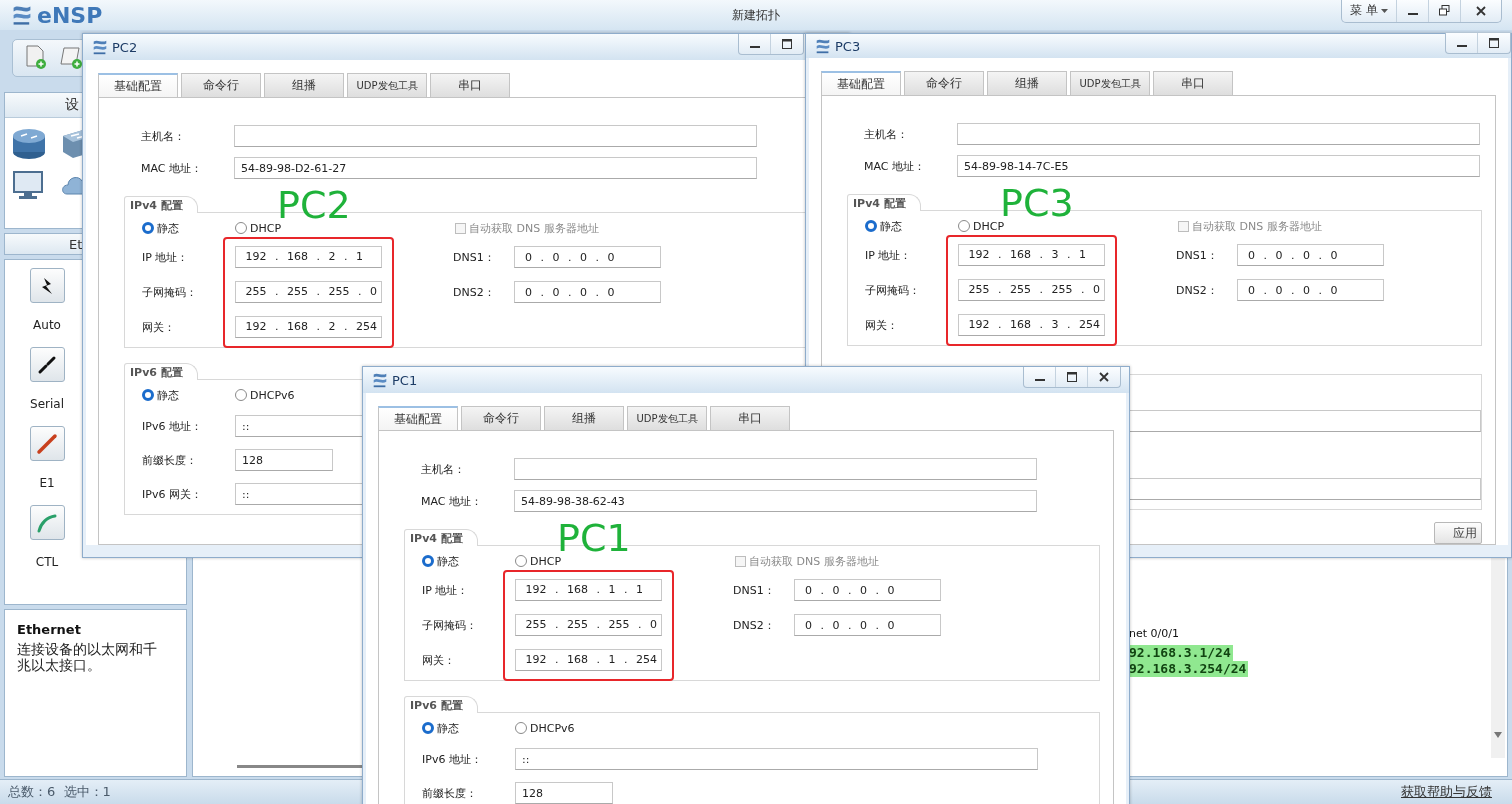  What do you see at coordinates (1181, 653) in the screenshot?
I see `address-label: 92.168.3.1/24` at bounding box center [1181, 653].